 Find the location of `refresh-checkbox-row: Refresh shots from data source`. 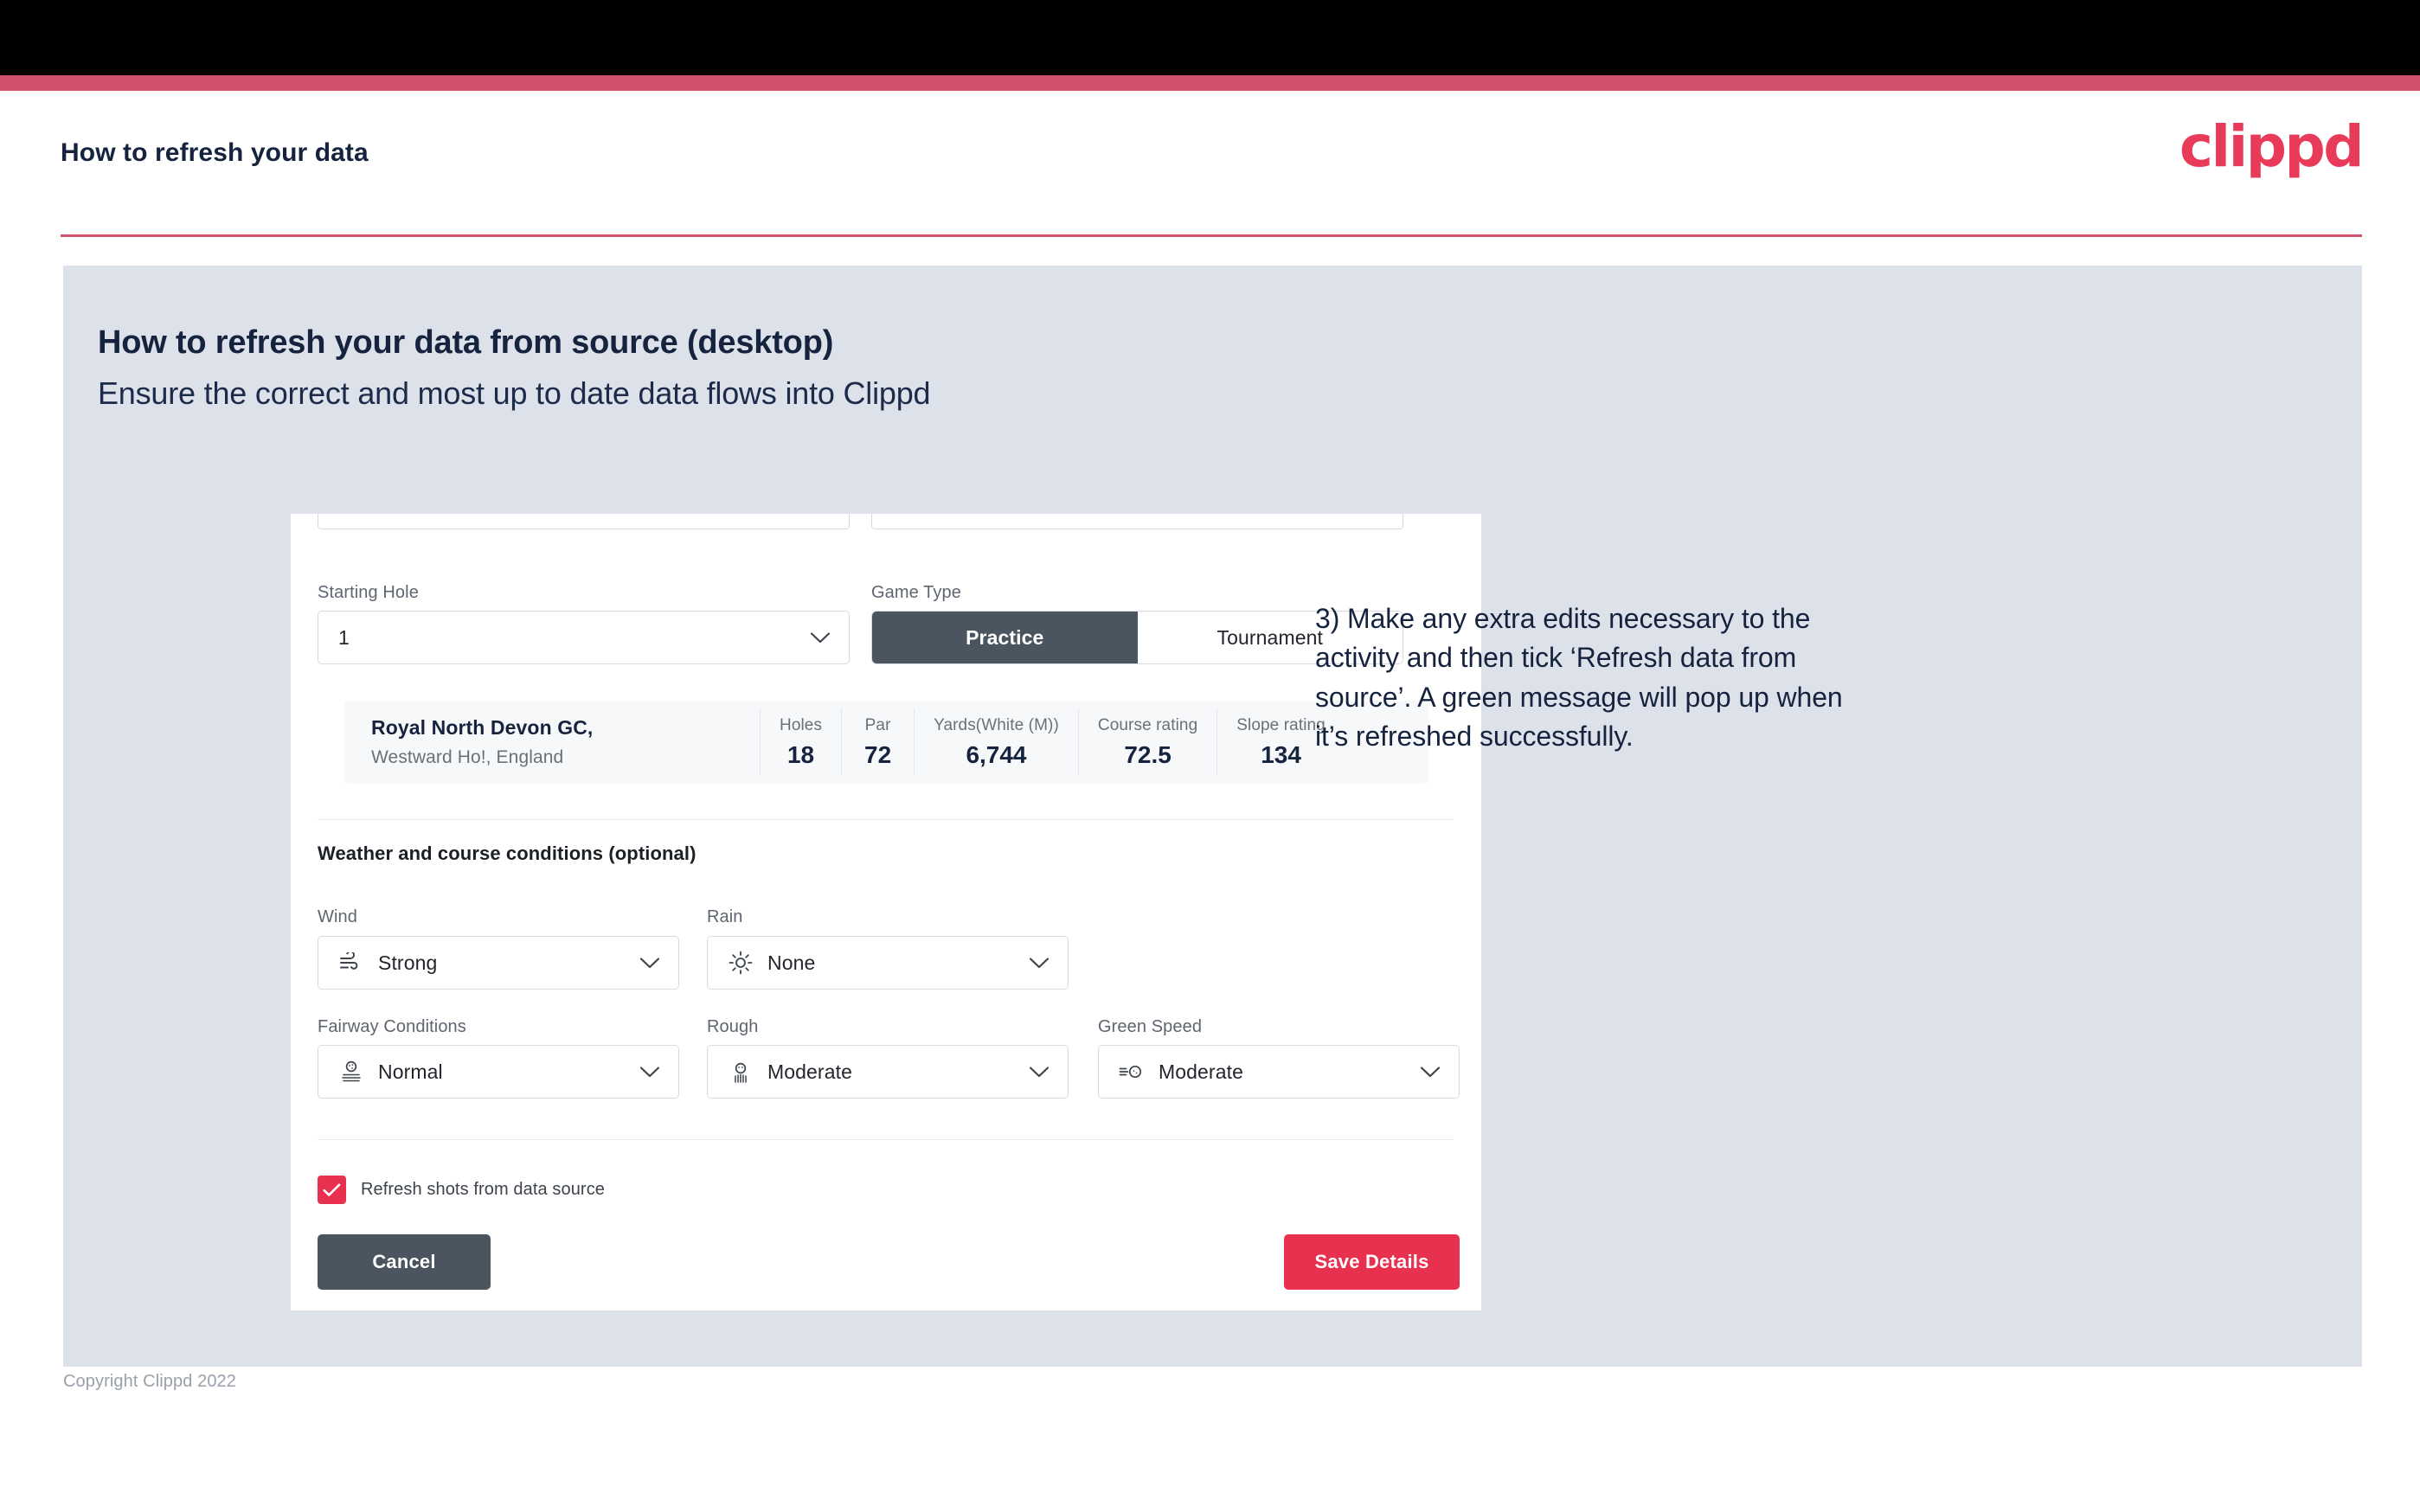

refresh-checkbox-row: Refresh shots from data source is located at coordinates (461, 1190).